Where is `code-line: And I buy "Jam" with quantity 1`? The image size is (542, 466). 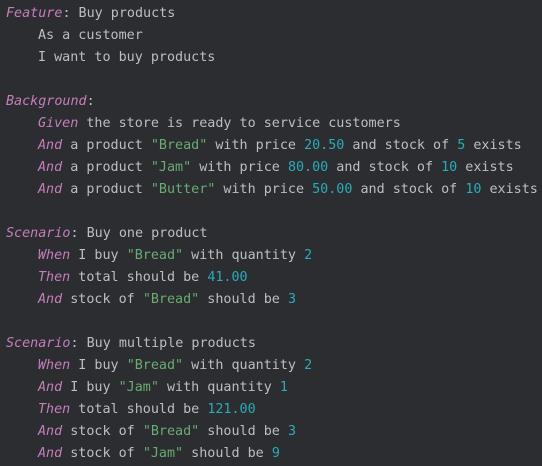 code-line: And I buy "Jam" with quantity 1 is located at coordinates (274, 388).